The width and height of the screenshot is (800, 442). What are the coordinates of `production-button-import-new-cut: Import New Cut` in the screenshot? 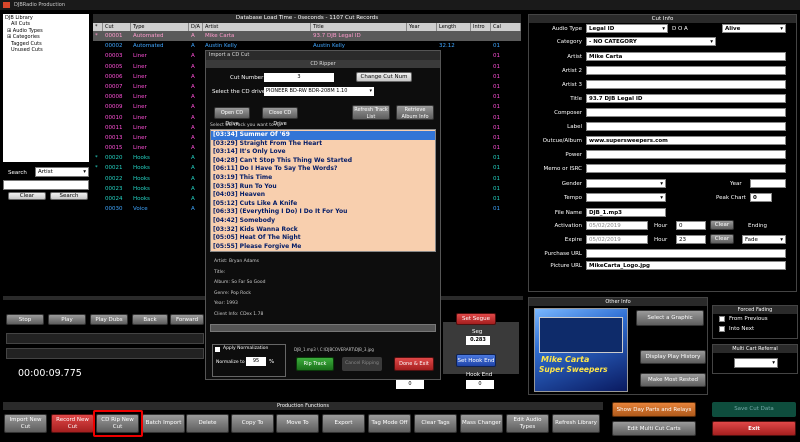 It's located at (25, 423).